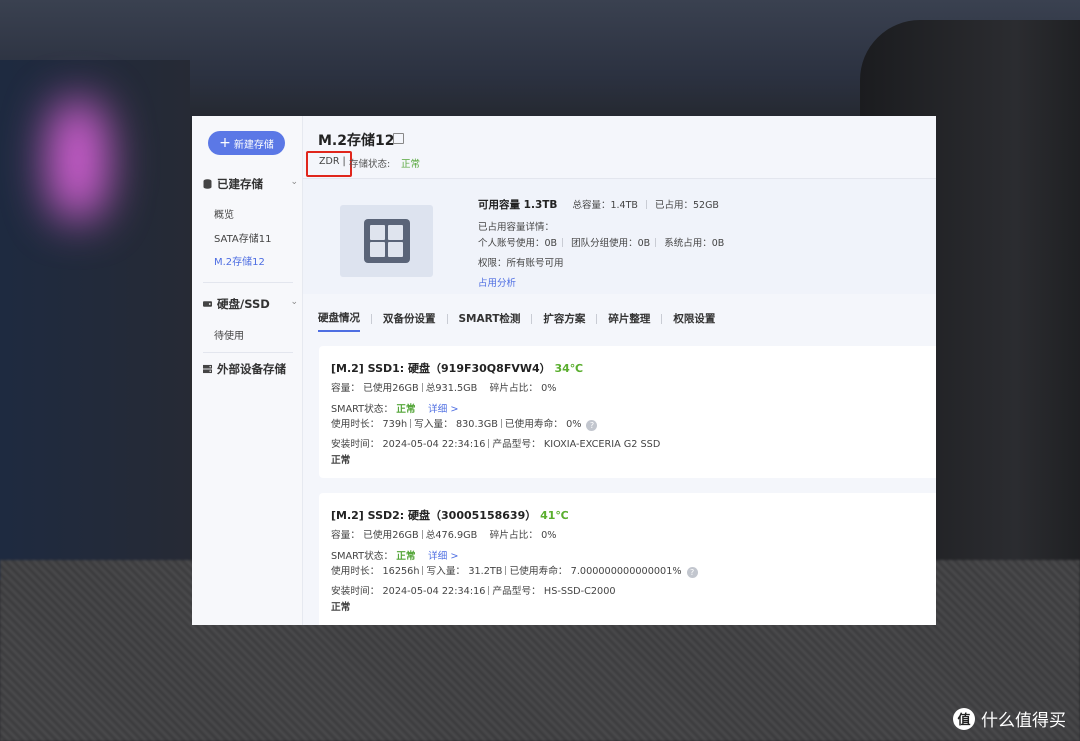  Describe the element at coordinates (576, 444) in the screenshot. I see `product-model: 产品型号： KIOXIA-EXCERIA G2 SSD` at that location.